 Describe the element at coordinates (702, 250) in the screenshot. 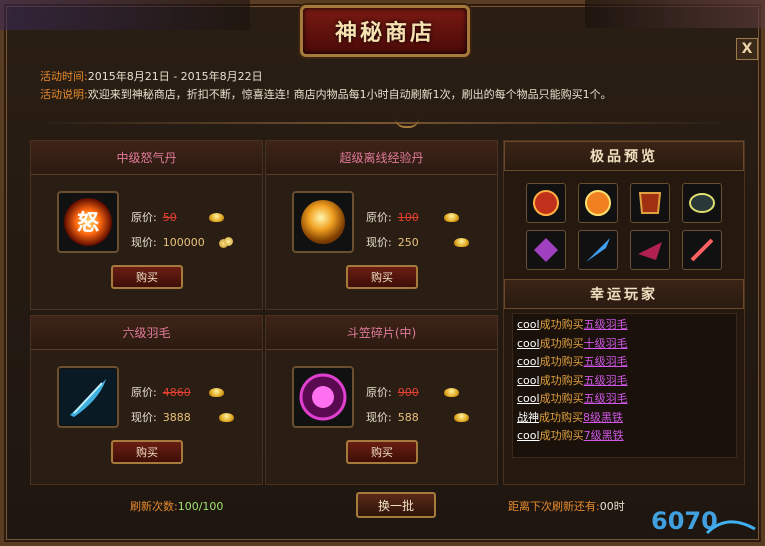

I see `sword-icon` at that location.